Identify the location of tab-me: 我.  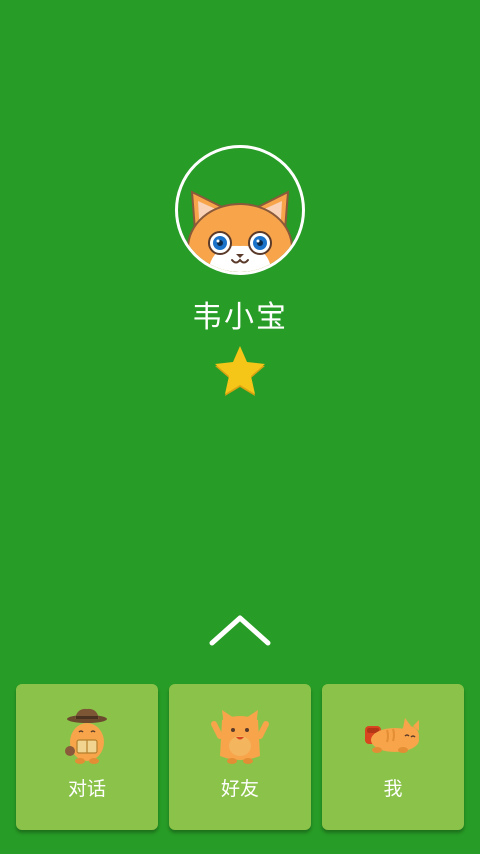
(393, 757).